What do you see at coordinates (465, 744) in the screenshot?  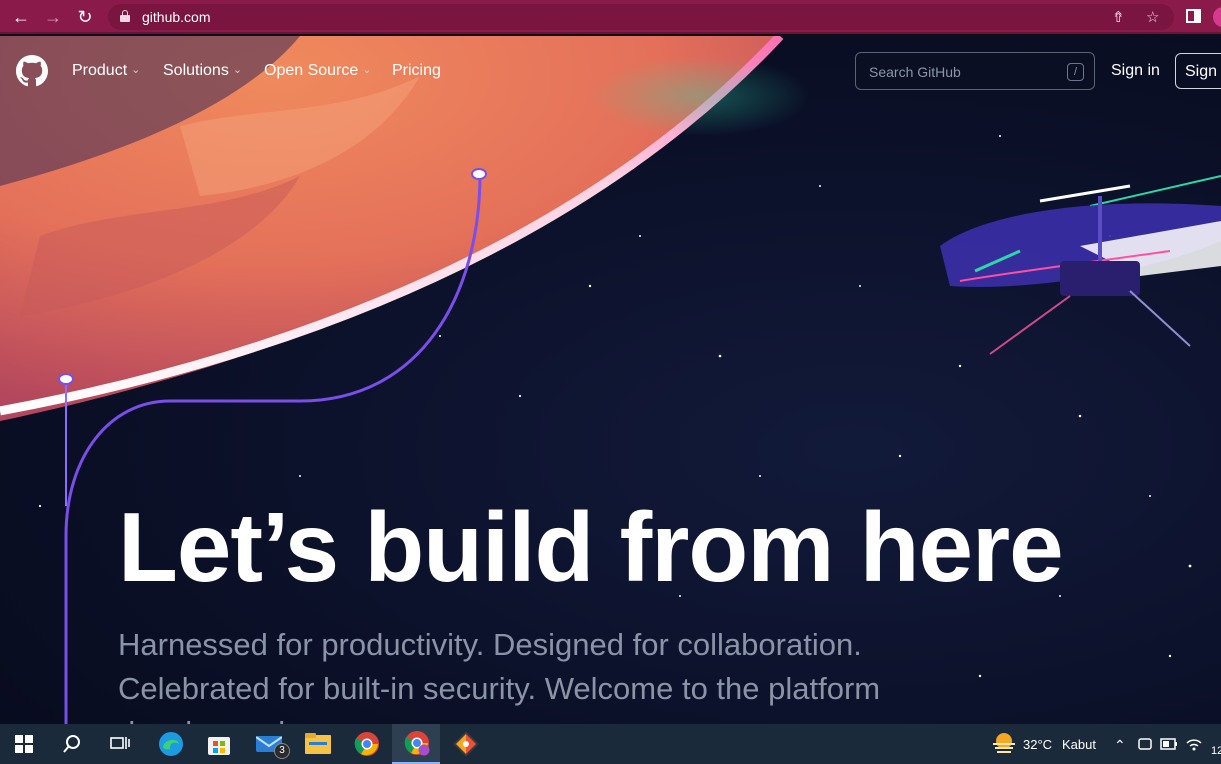 I see `git-icon` at bounding box center [465, 744].